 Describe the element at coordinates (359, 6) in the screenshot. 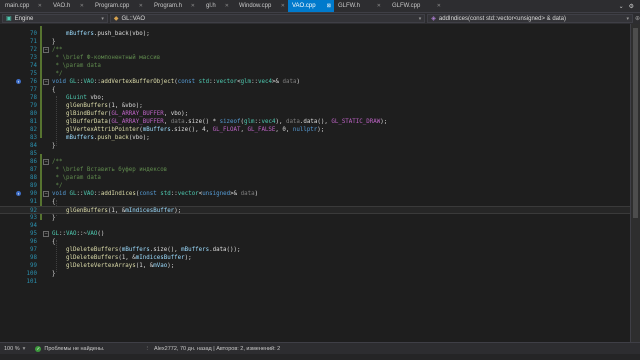

I see `tab-glfw-h: GLFW.h ✕` at that location.